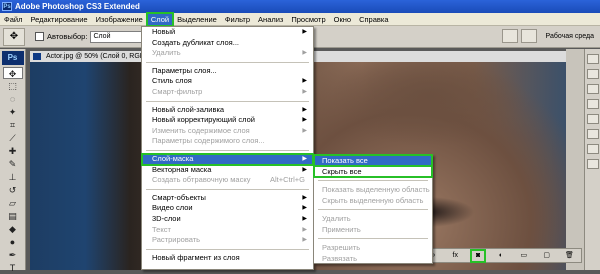 The width and height of the screenshot is (600, 274). What do you see at coordinates (13, 177) in the screenshot?
I see `stamp-tool-icon: ⊥` at bounding box center [13, 177].